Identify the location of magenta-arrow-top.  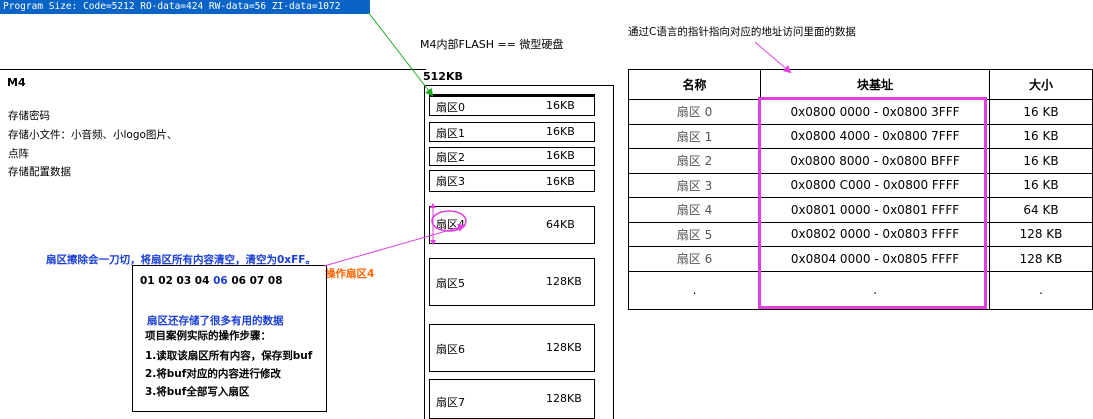
(773, 57).